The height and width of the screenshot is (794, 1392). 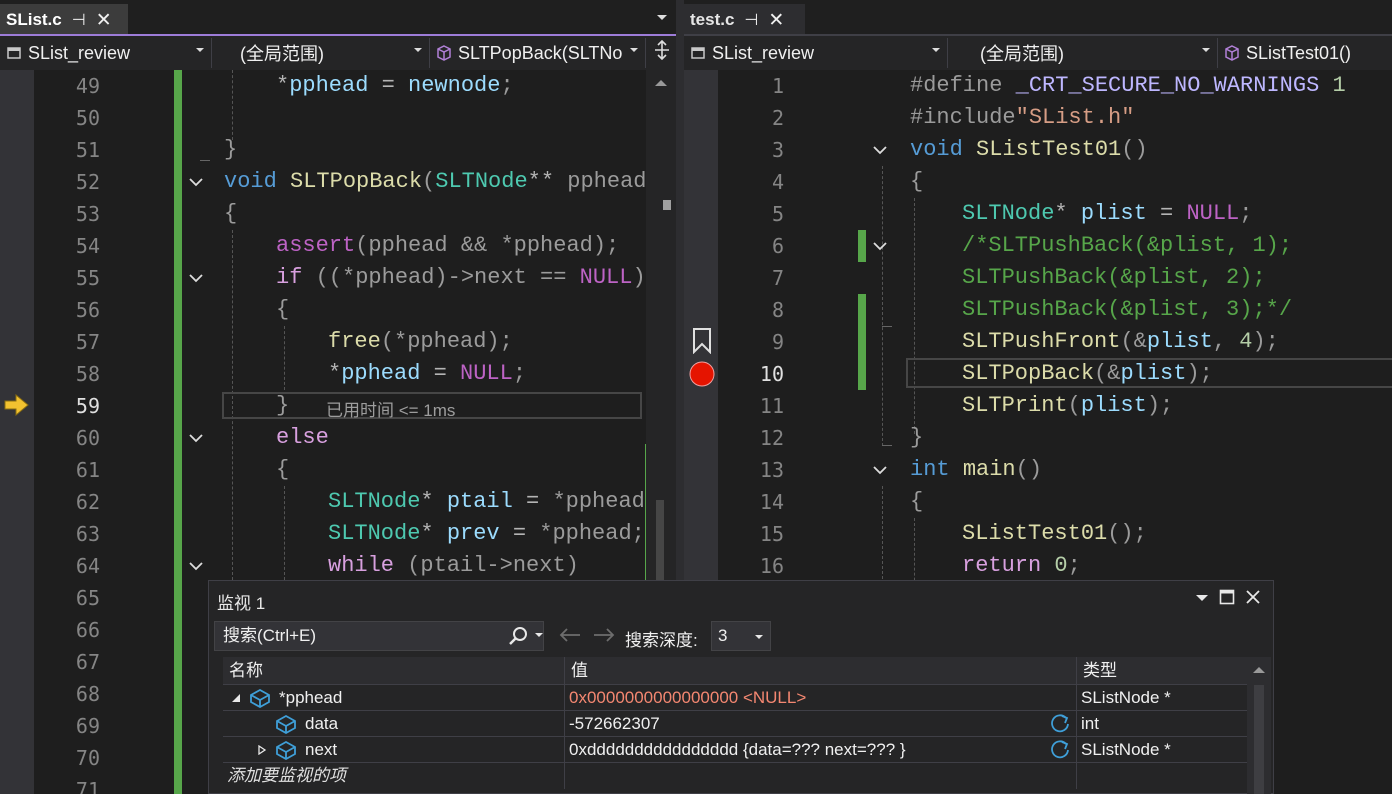 I want to click on window-menu-chevron-icon, so click(x=1202, y=598).